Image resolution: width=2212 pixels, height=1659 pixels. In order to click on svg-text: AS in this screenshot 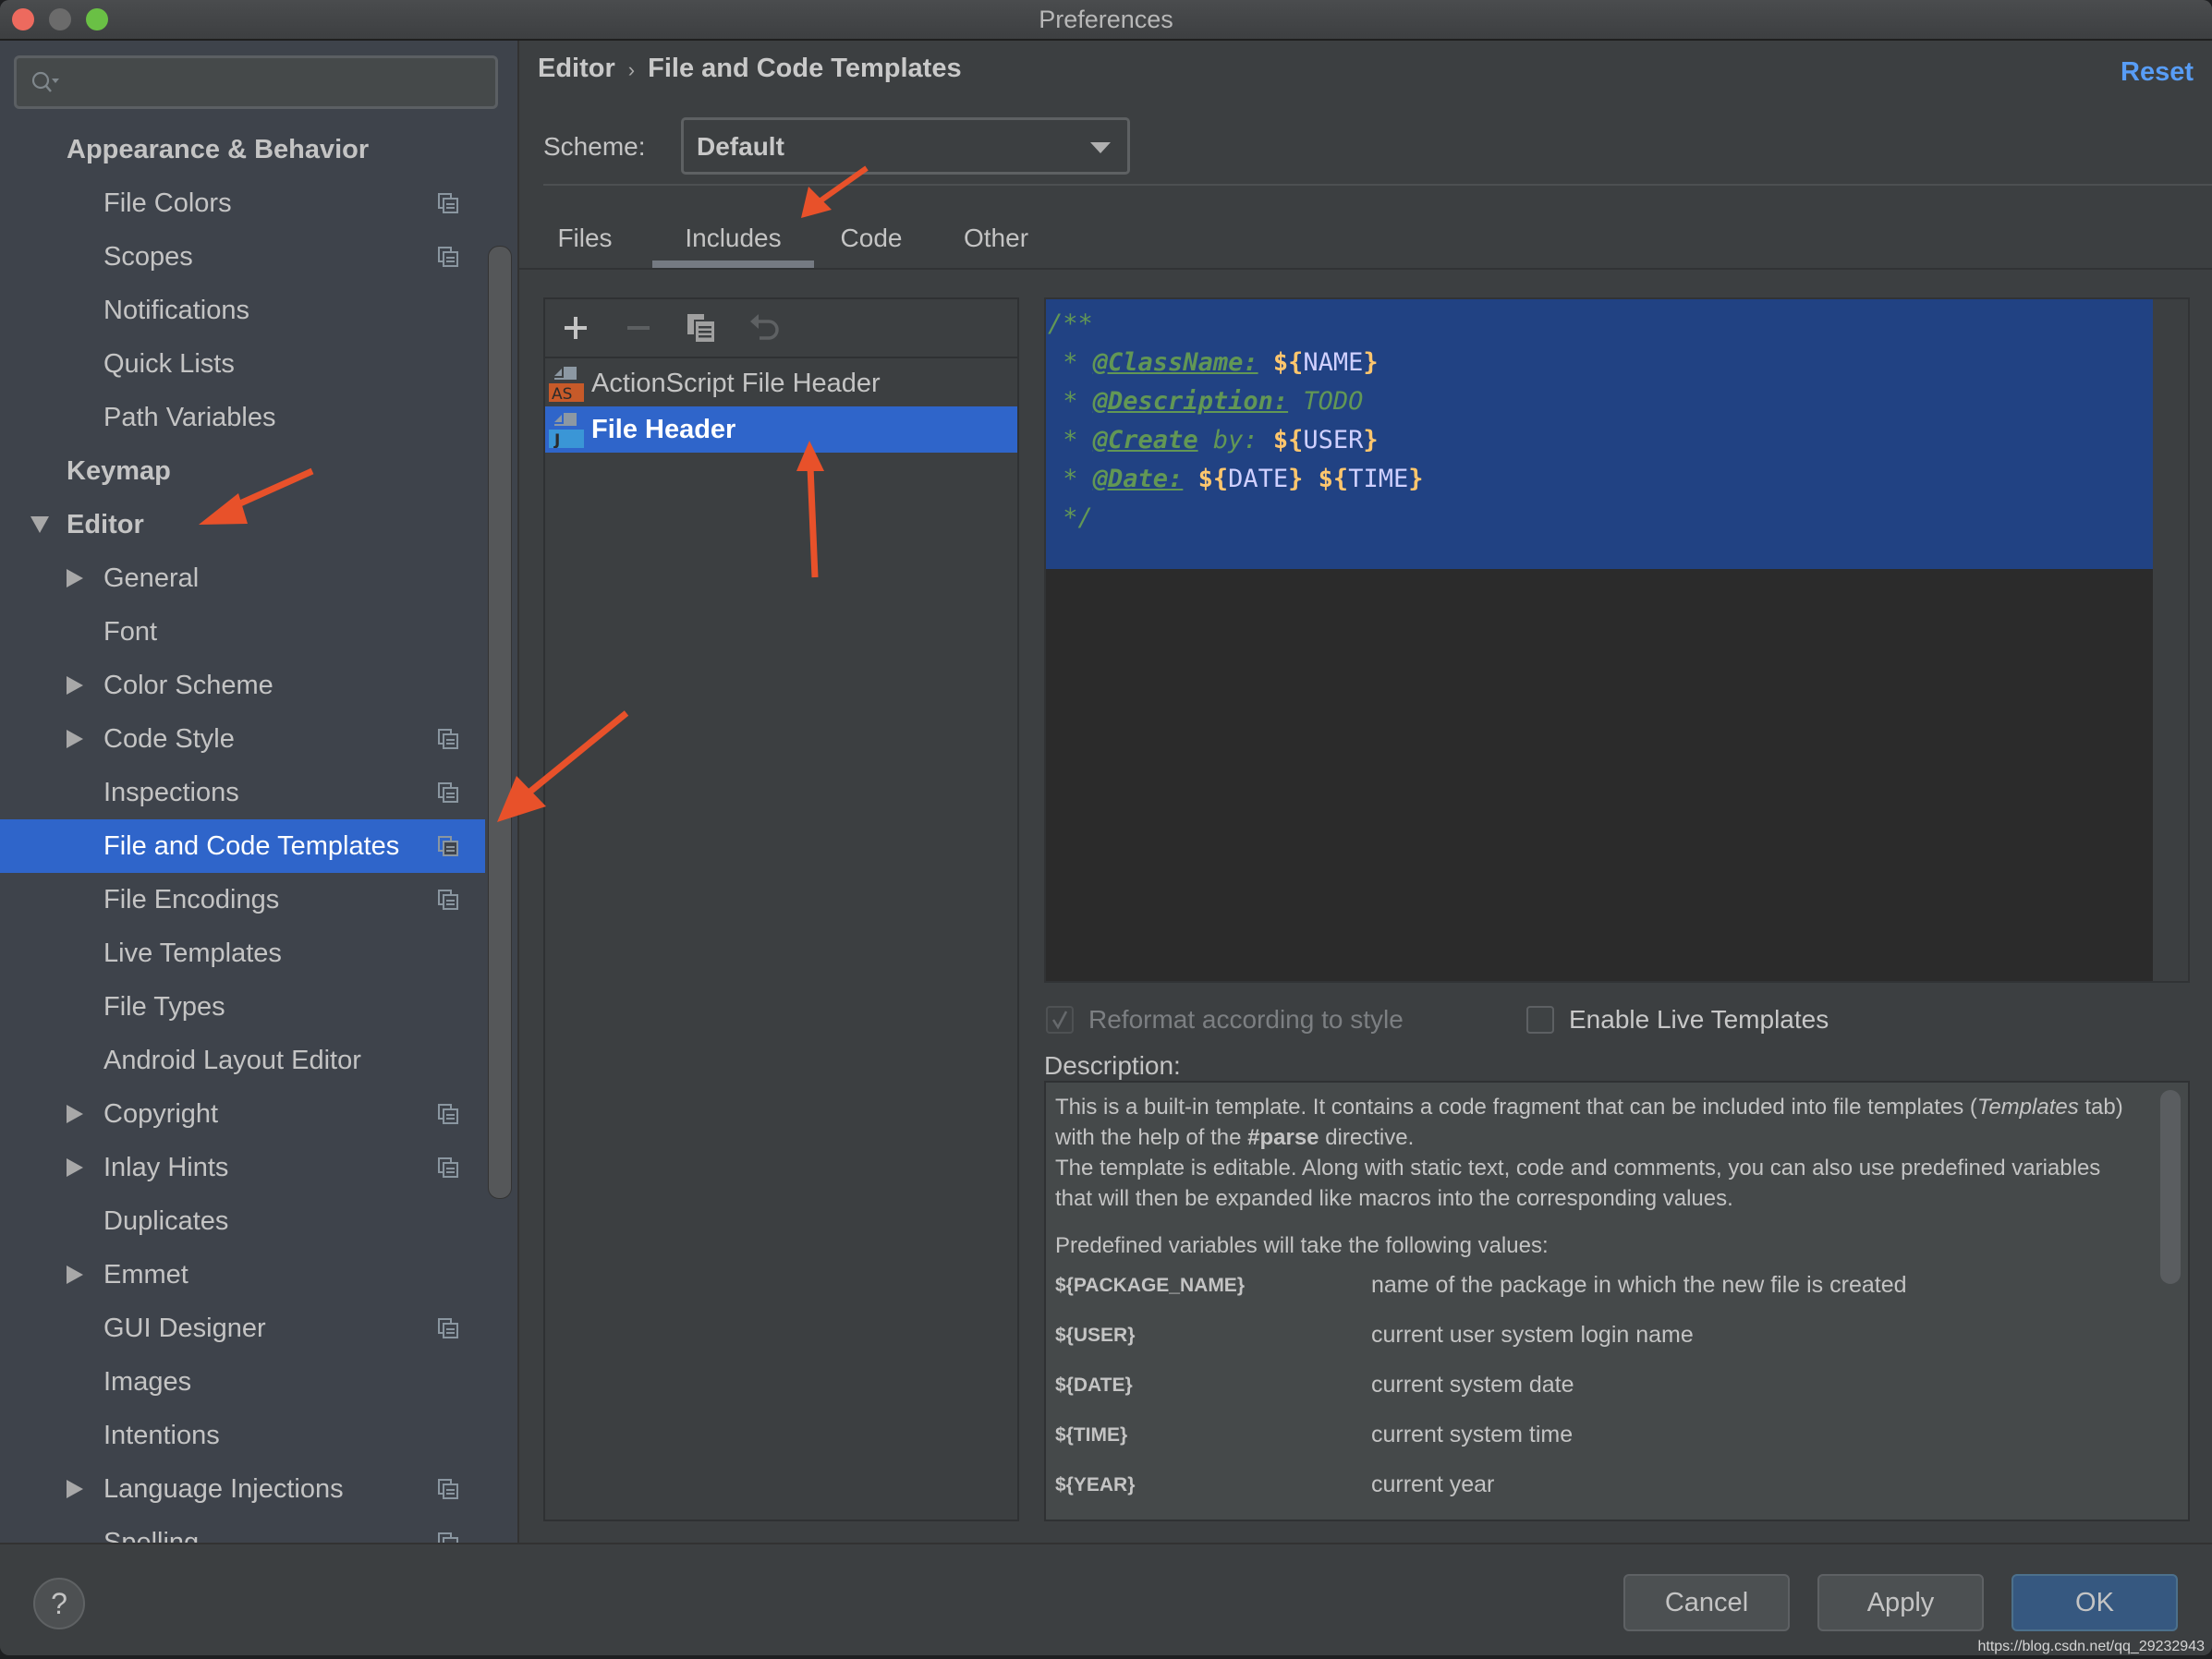, I will do `click(562, 394)`.